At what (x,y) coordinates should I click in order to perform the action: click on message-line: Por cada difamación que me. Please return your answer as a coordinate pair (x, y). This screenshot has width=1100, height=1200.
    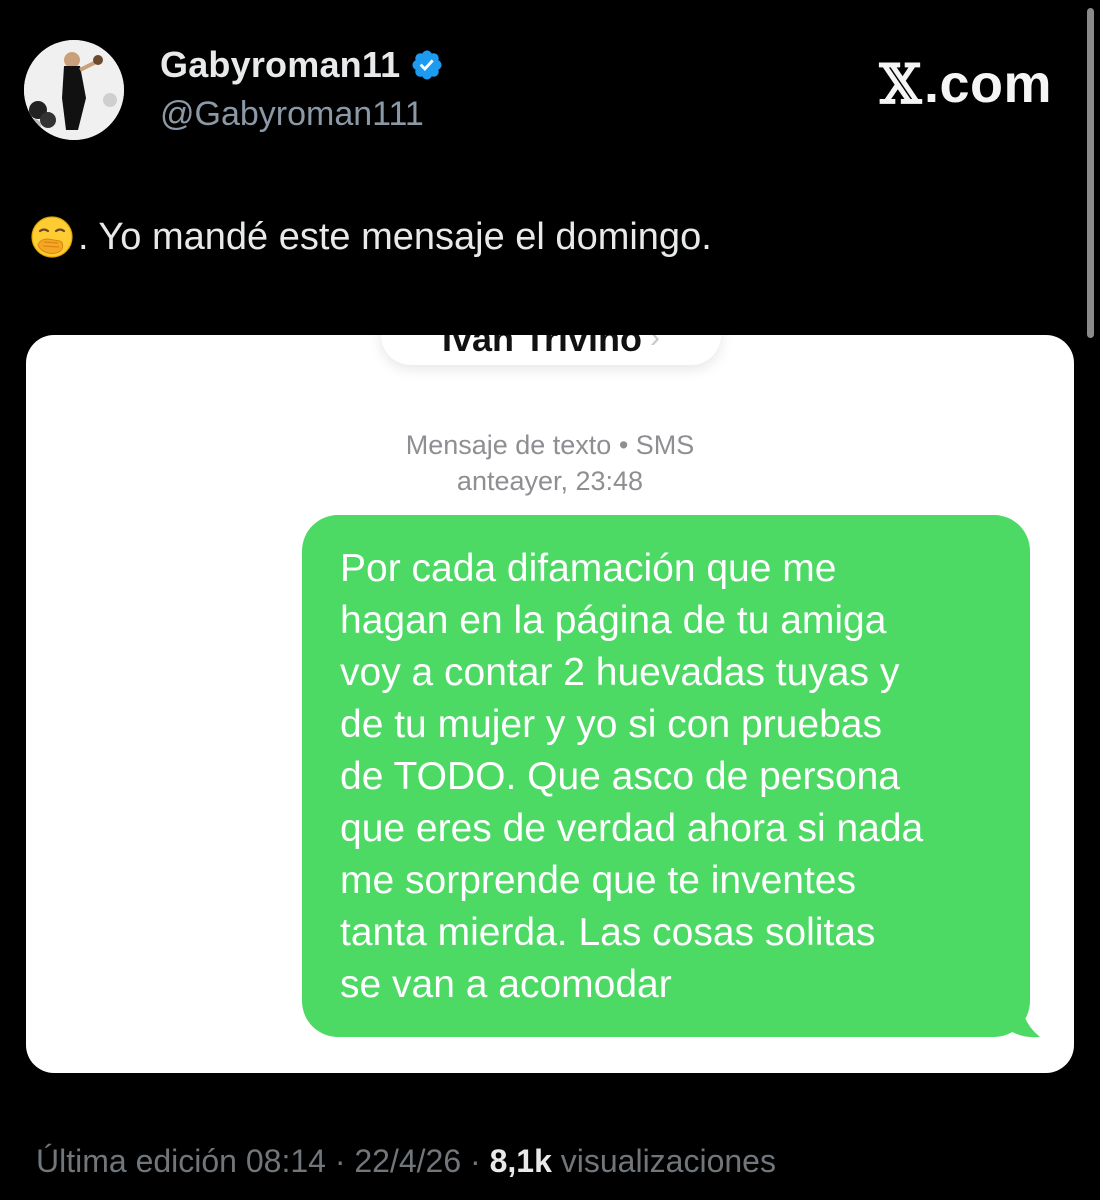
    Looking at the image, I should click on (588, 568).